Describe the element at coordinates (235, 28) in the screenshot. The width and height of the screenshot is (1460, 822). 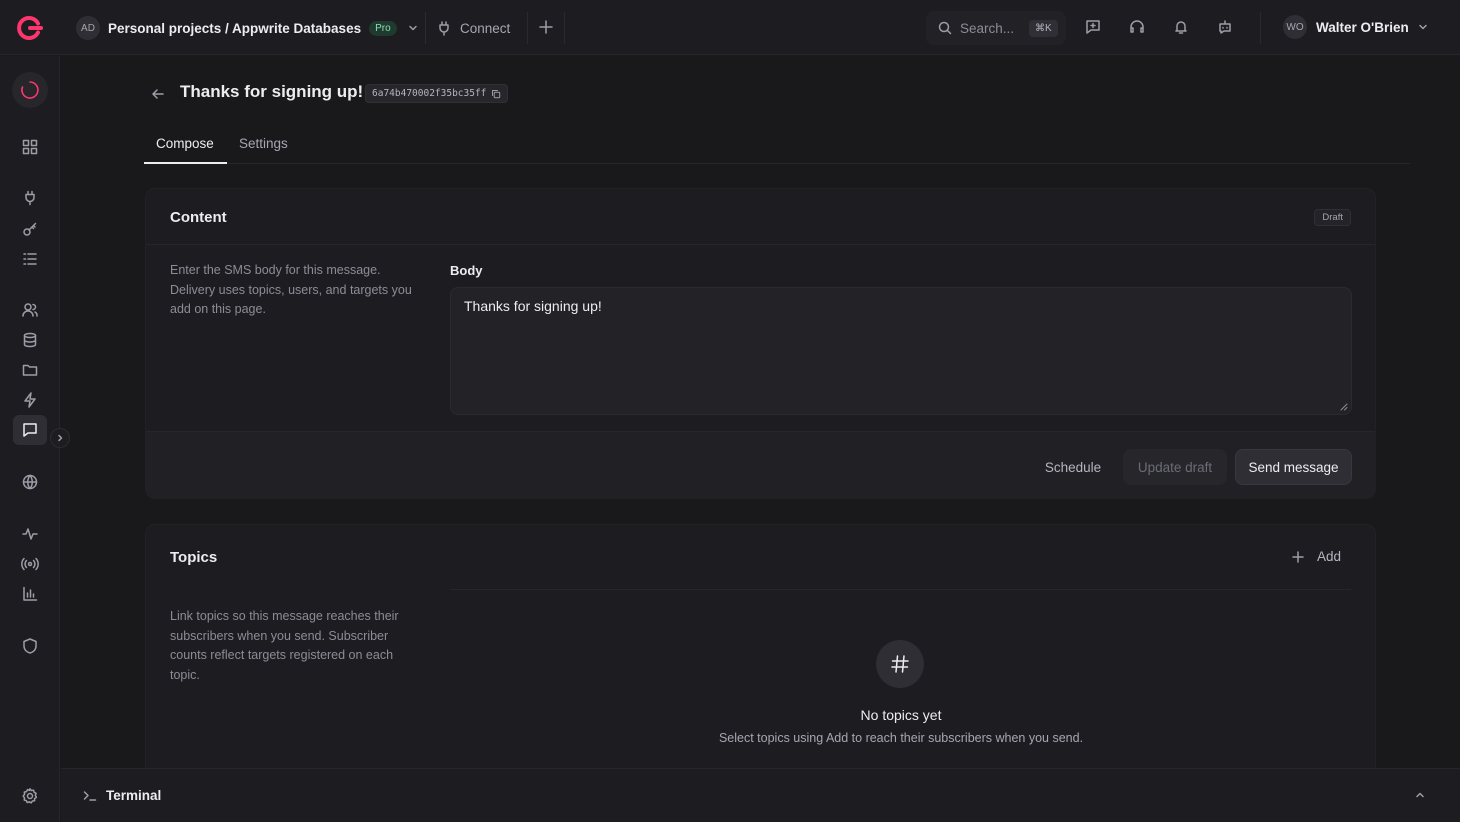
I see `project-name: Personal projects / Appwrite Databases` at that location.